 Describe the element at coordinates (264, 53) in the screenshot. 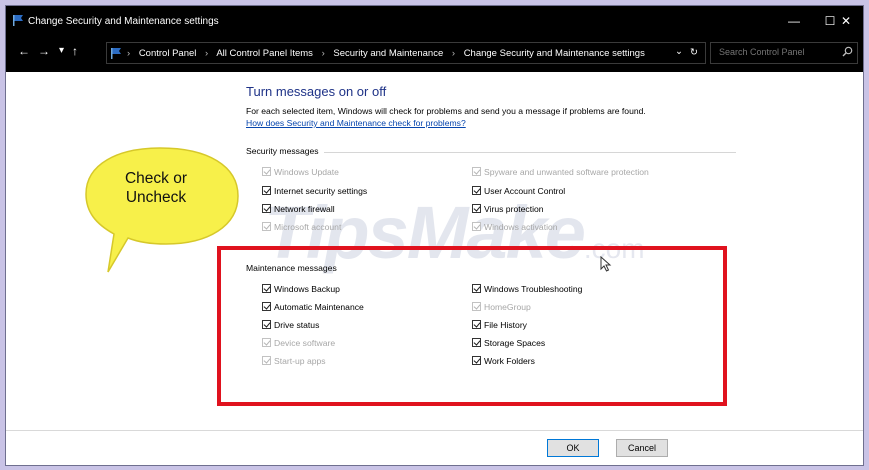

I see `breadcrumb-all-items: All Control Panel Items` at that location.